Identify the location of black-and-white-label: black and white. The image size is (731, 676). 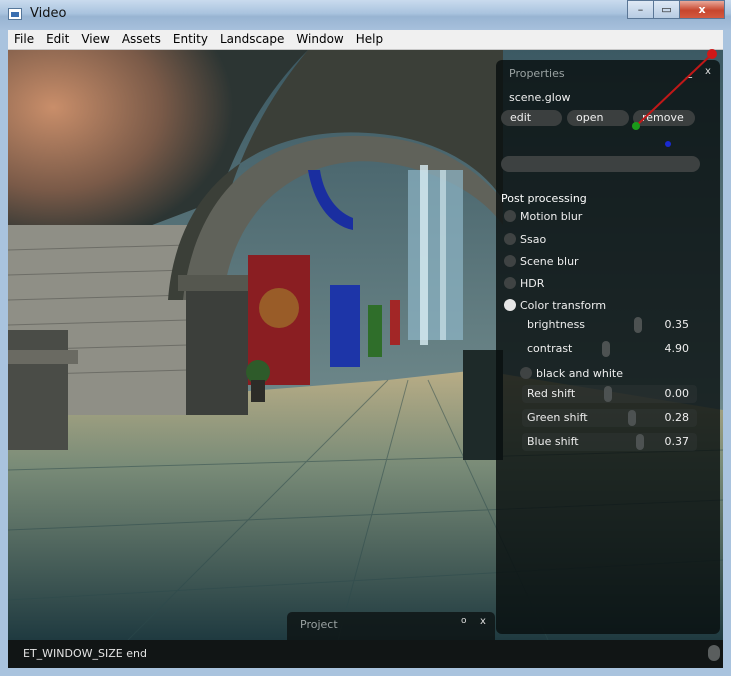
(579, 373).